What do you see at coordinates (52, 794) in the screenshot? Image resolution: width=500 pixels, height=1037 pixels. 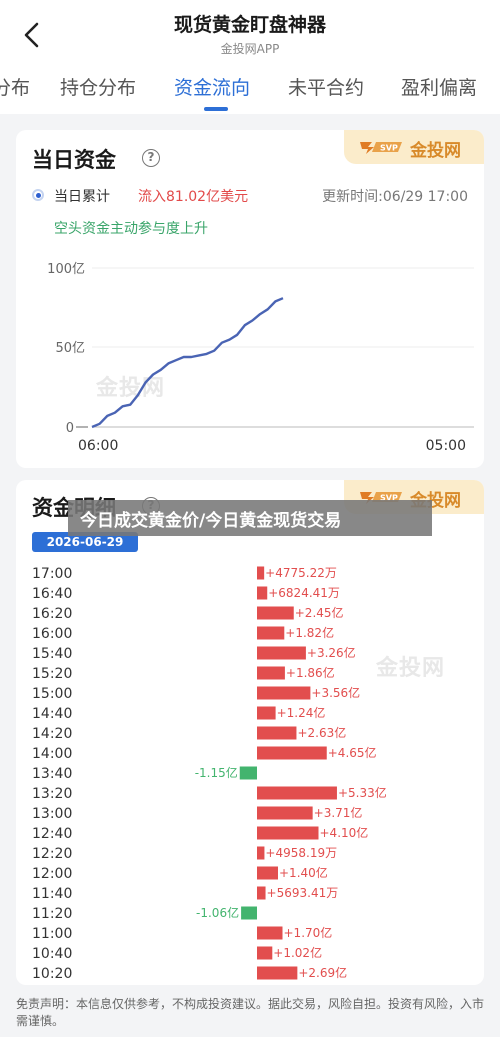 I see `time-label: 13:20` at bounding box center [52, 794].